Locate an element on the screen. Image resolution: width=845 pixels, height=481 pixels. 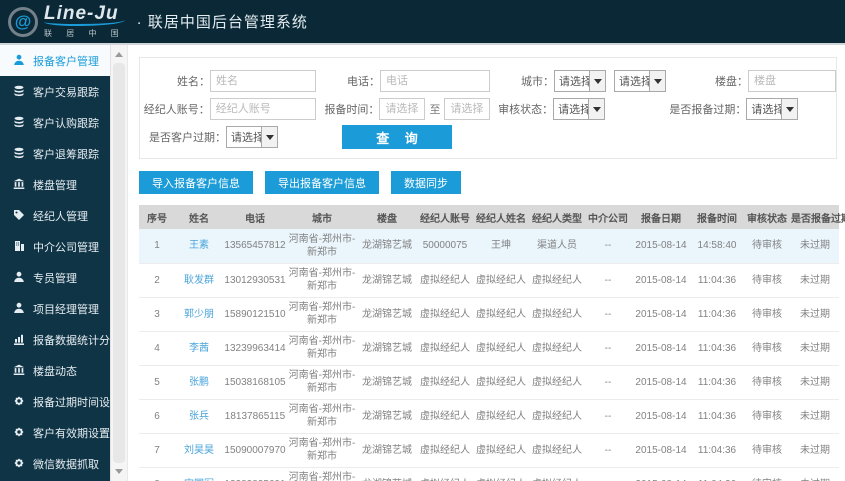
building-label: 楼盘： is located at coordinates (731, 82).